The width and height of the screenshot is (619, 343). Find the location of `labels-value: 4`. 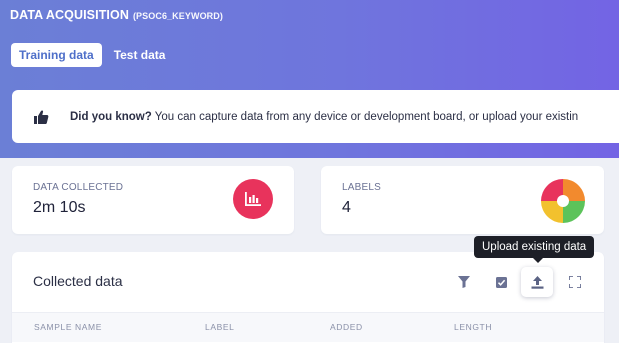

labels-value: 4 is located at coordinates (346, 207).